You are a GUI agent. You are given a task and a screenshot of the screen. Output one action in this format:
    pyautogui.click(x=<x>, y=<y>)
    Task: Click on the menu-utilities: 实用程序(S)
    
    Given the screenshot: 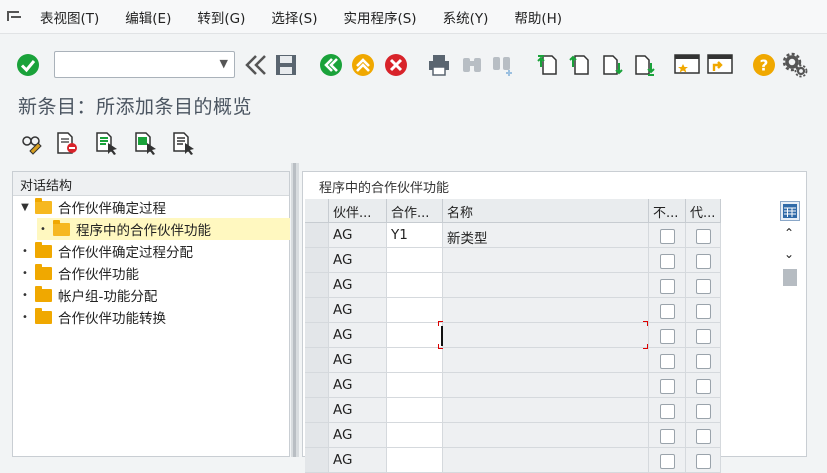 What is the action you would take?
    pyautogui.click(x=379, y=17)
    